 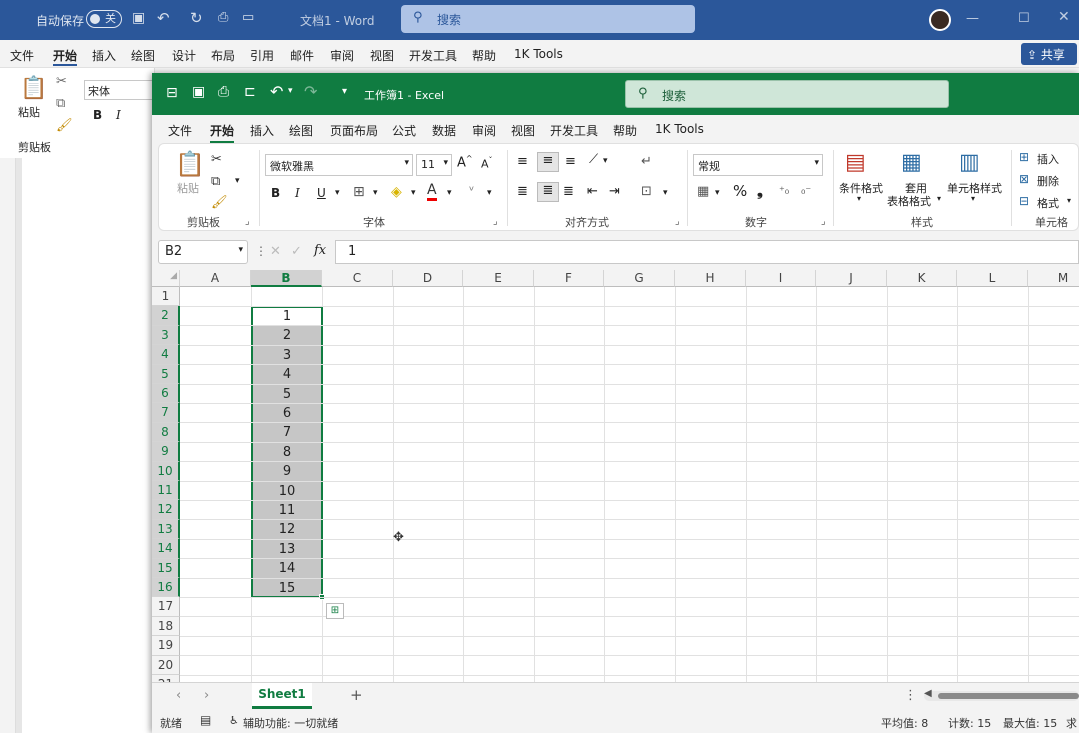 I want to click on close-icon: ✕, so click(x=1064, y=17).